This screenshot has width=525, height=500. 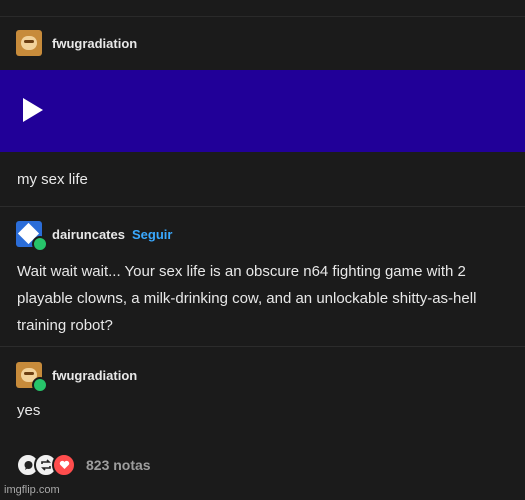 What do you see at coordinates (33, 110) in the screenshot?
I see `play-icon` at bounding box center [33, 110].